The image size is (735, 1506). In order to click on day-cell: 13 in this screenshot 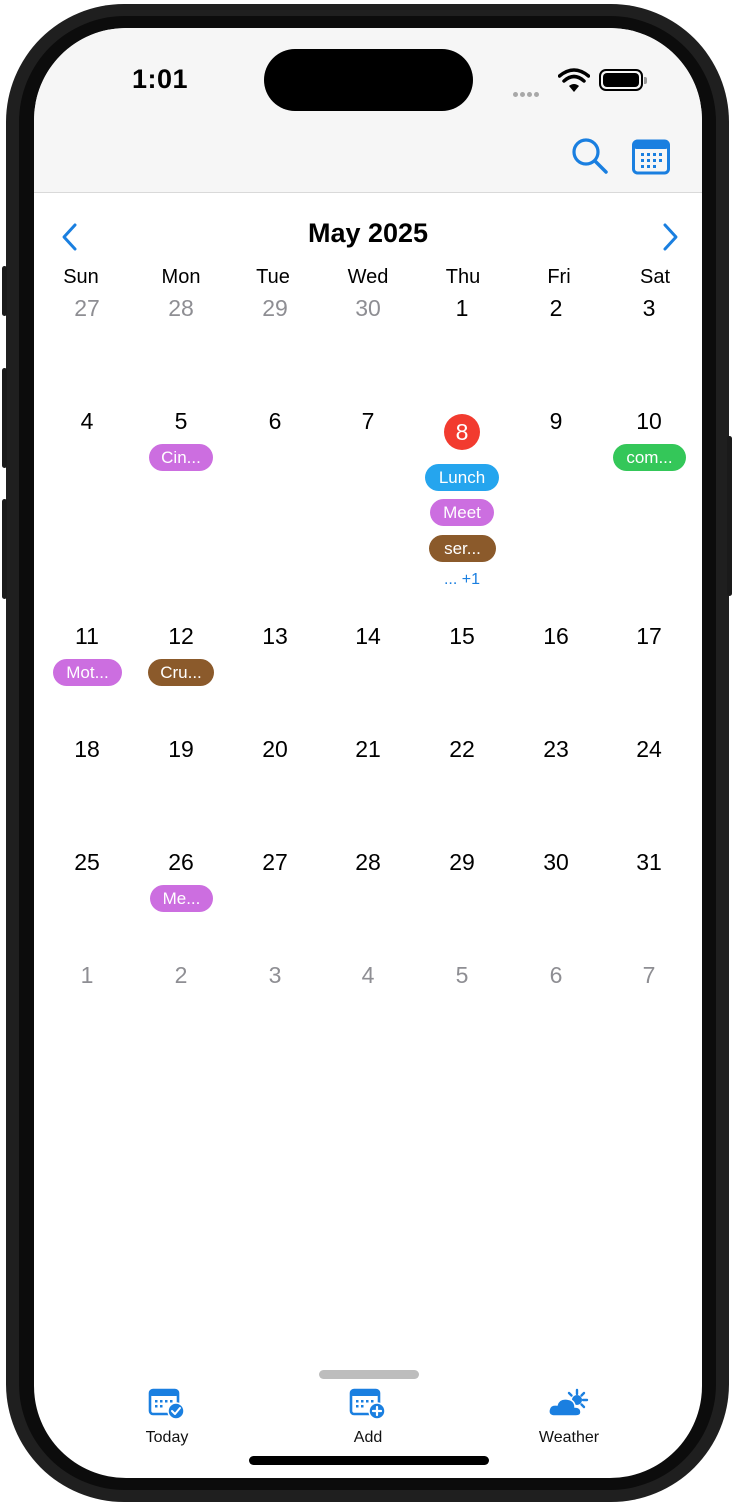, I will do `click(275, 636)`.